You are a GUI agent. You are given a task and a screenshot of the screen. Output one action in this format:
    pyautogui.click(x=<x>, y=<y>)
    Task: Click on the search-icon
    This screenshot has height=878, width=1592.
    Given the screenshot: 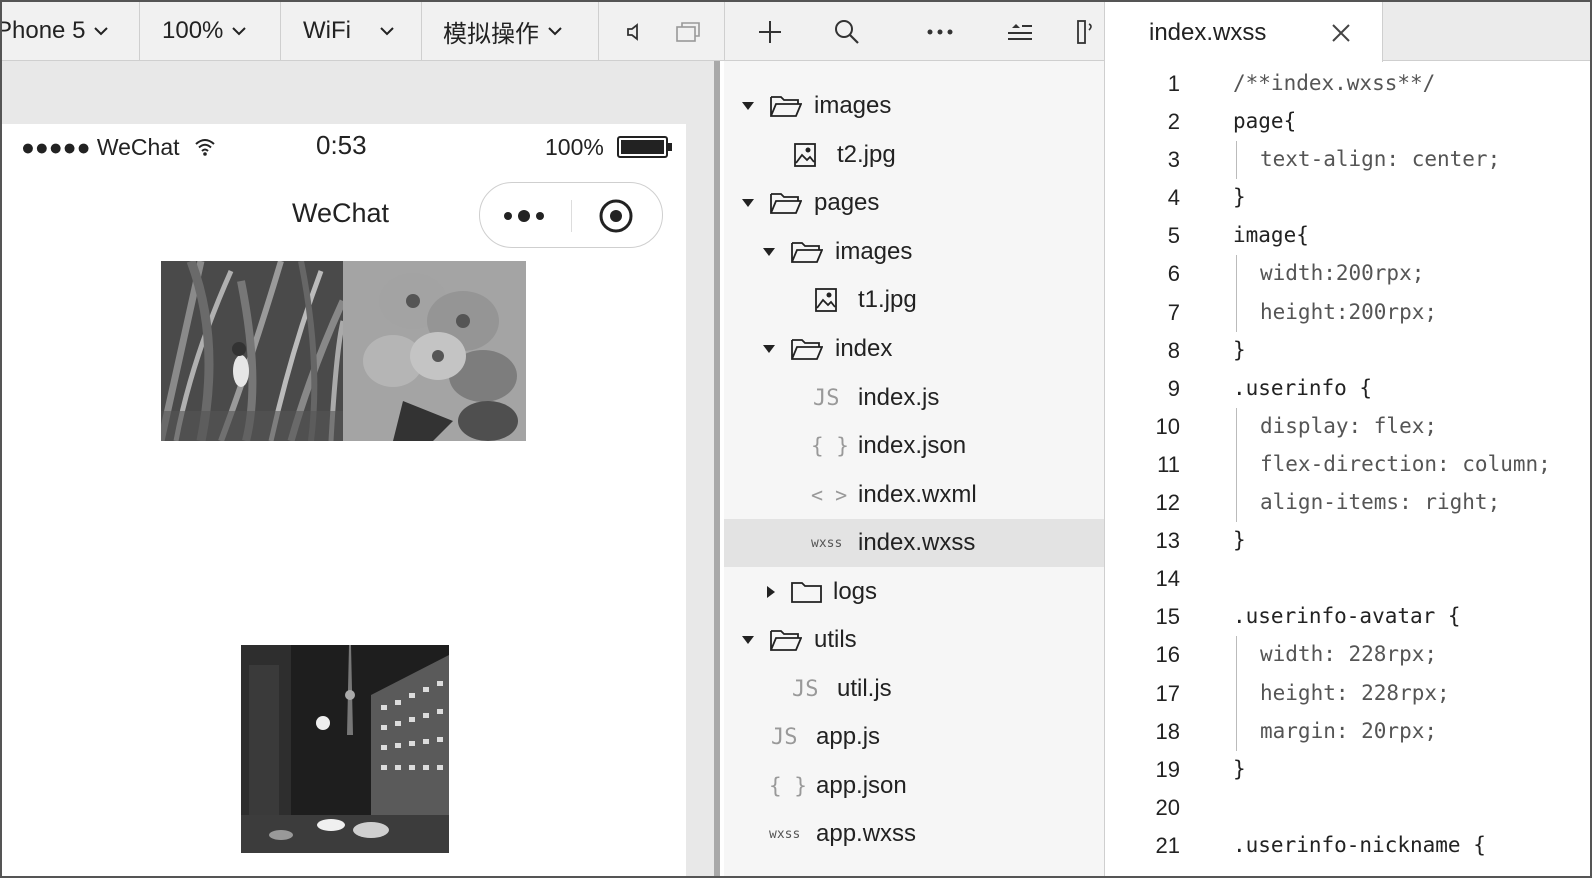 What is the action you would take?
    pyautogui.click(x=847, y=32)
    